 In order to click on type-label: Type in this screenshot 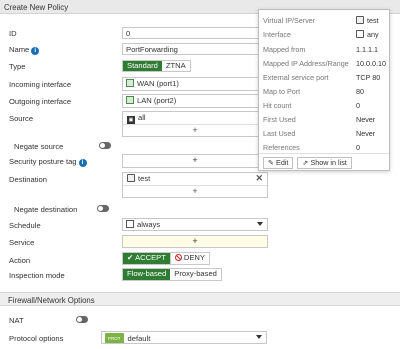, I will do `click(17, 66)`.